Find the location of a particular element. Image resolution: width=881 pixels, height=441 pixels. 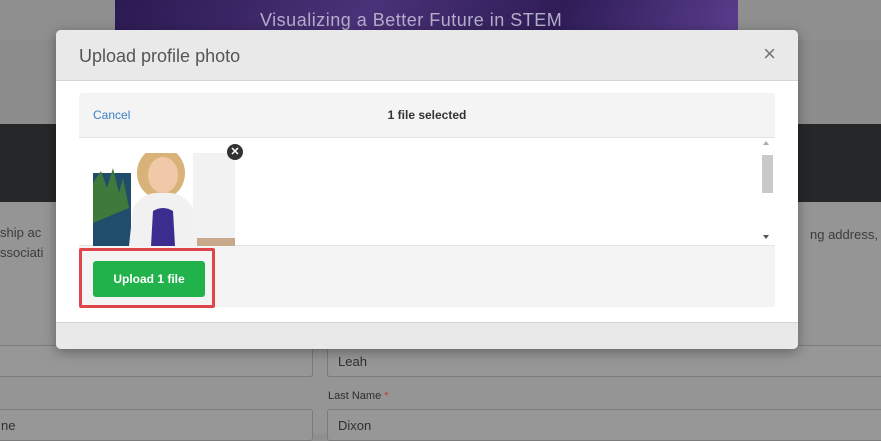

close-icon: × is located at coordinates (769, 54).